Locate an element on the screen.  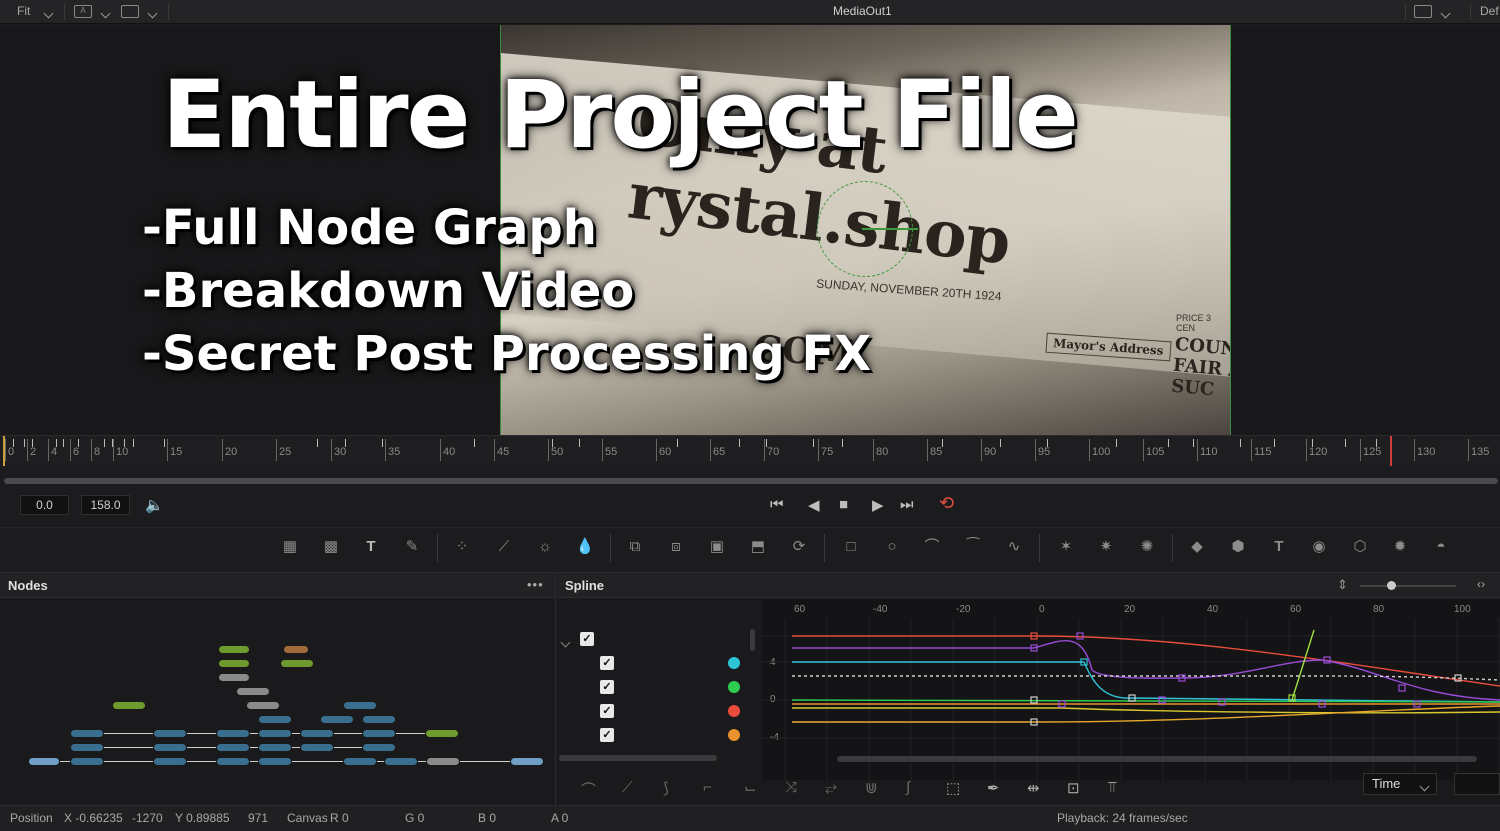
wand-mask-icon: ∿ is located at coordinates (1014, 547).